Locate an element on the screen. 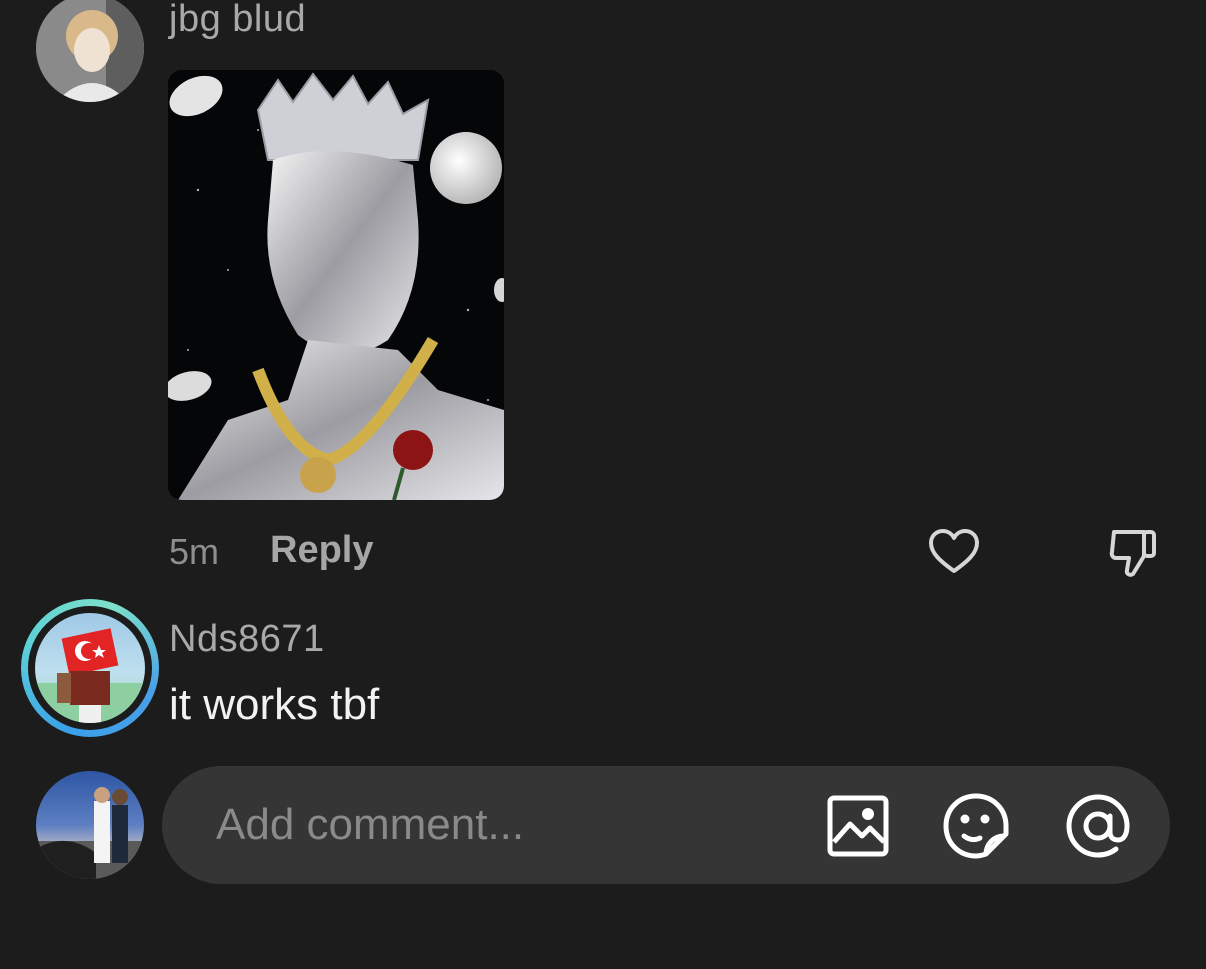 The width and height of the screenshot is (1206, 969). avatar-ring-gap is located at coordinates (90, 668).